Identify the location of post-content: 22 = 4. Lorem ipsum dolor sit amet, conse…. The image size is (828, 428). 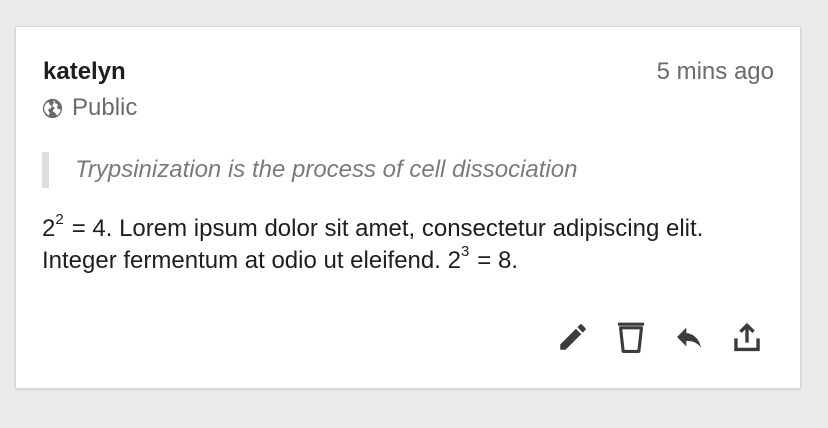
(412, 244).